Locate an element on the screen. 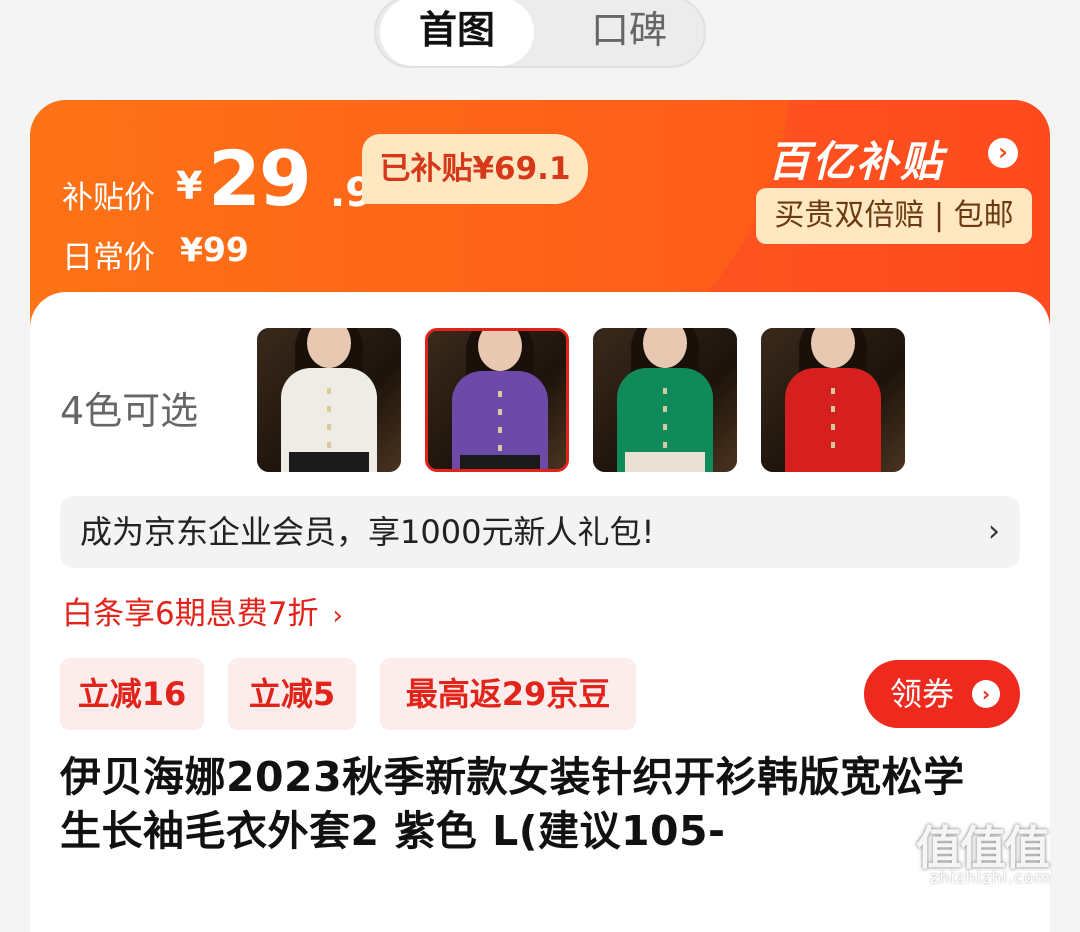  get-coupon-button: 领券 › is located at coordinates (942, 694).